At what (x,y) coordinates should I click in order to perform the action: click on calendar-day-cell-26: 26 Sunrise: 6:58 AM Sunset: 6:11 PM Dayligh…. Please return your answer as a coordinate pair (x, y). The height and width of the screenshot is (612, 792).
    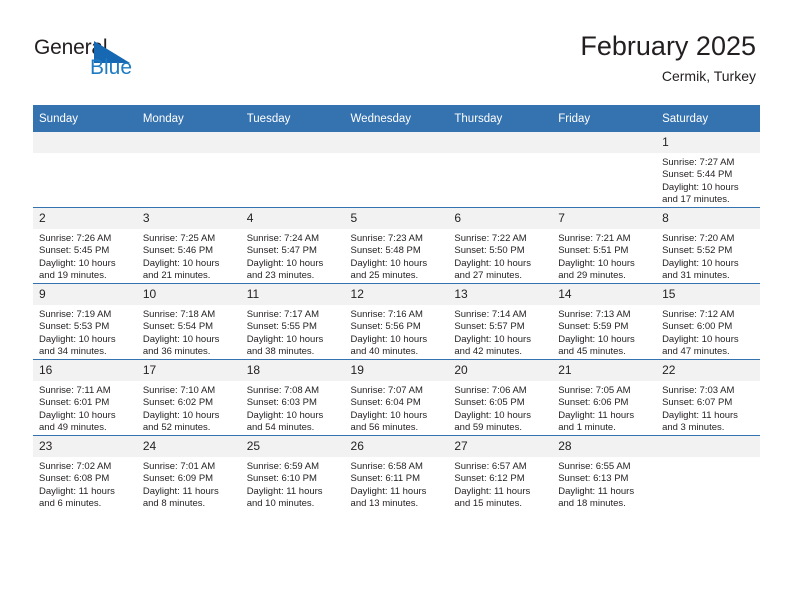
    Looking at the image, I should click on (396, 473).